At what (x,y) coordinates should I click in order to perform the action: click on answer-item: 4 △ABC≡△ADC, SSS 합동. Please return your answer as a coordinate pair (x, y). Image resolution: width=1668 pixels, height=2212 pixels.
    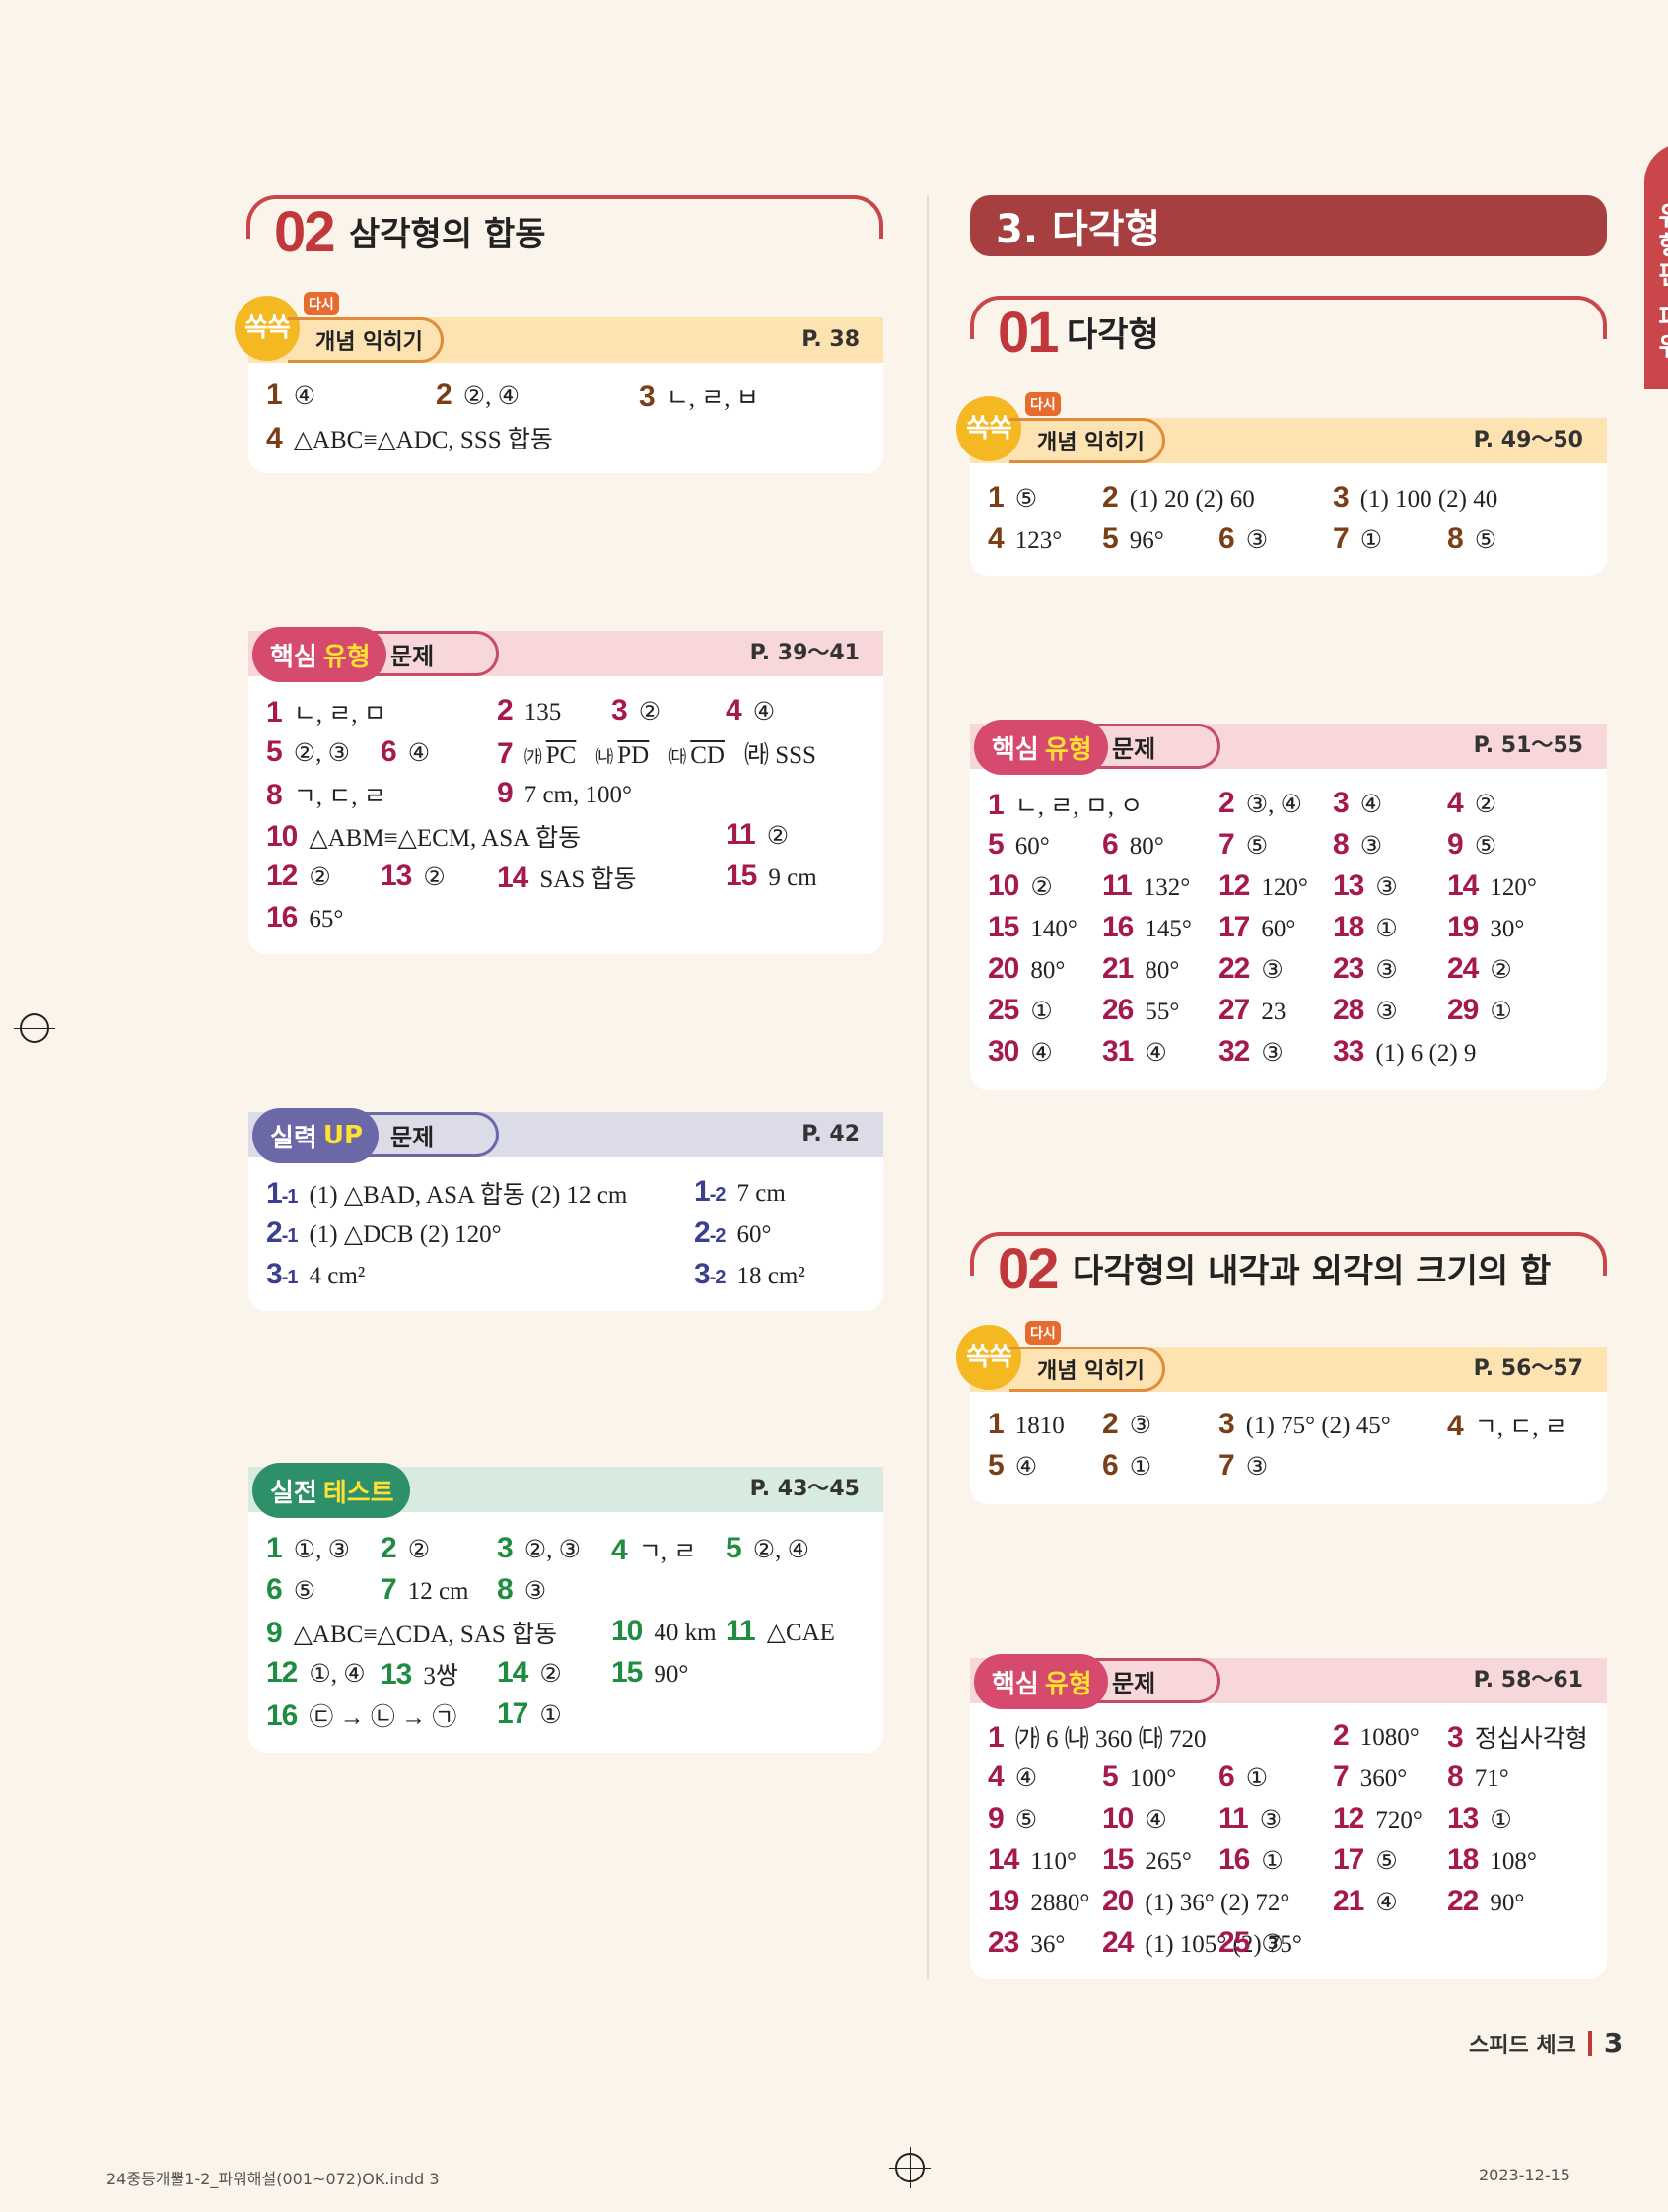
    Looking at the image, I should click on (409, 438).